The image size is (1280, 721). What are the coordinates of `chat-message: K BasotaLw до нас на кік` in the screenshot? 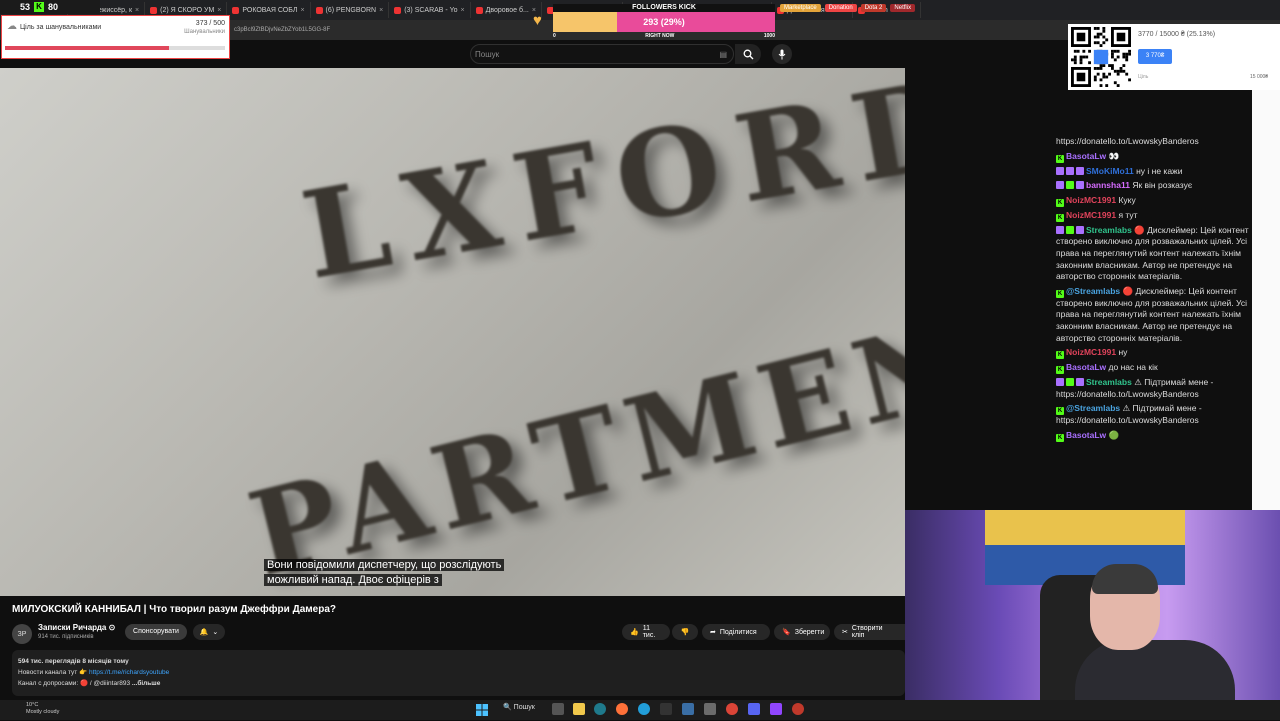 It's located at (1154, 368).